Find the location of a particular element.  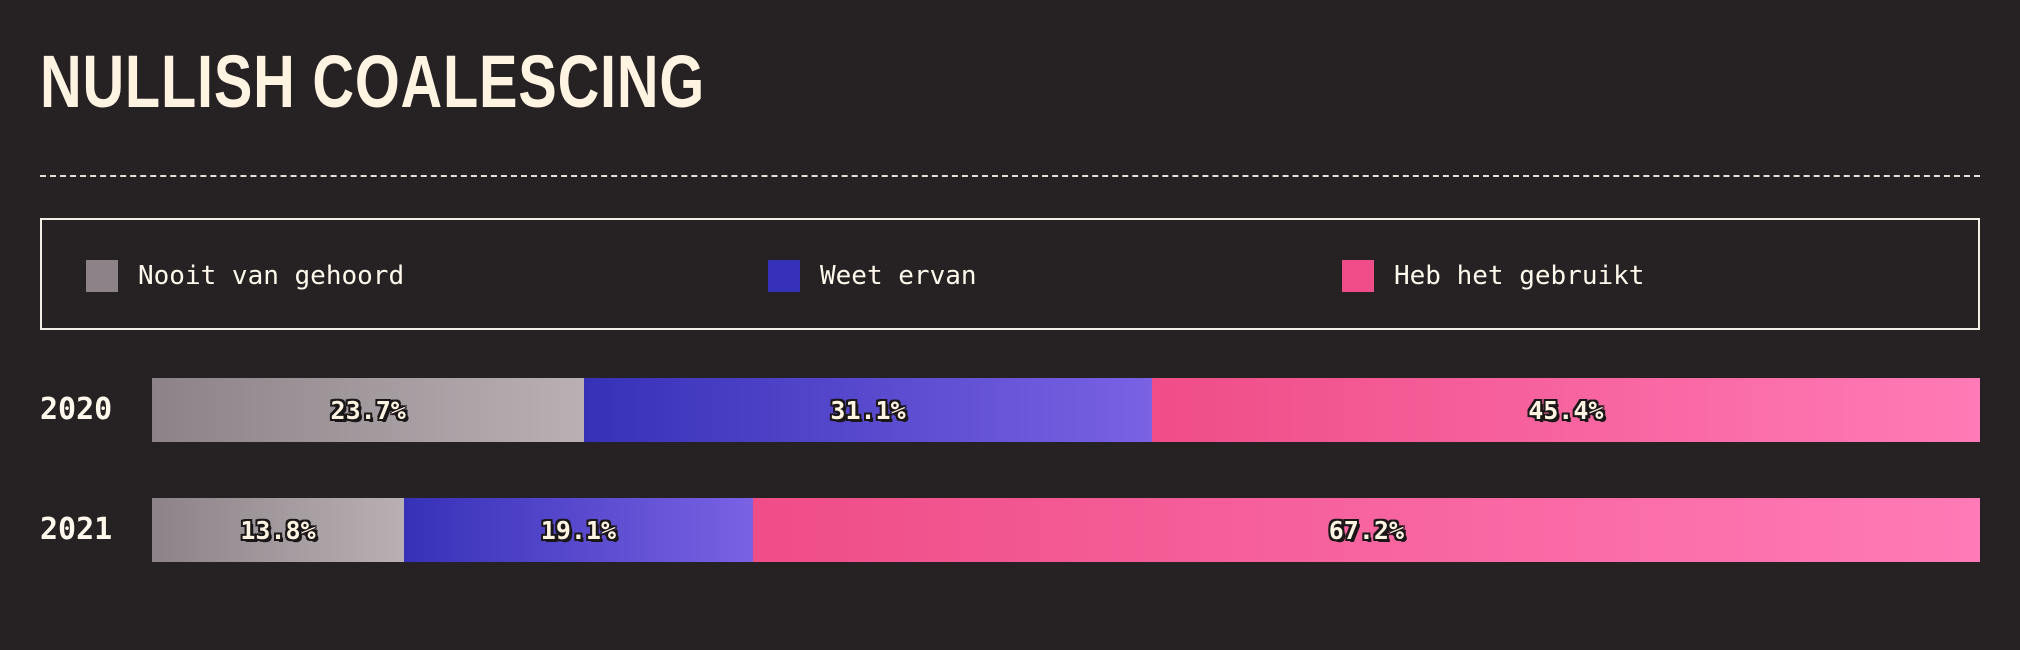

dashed-divider is located at coordinates (1010, 176).